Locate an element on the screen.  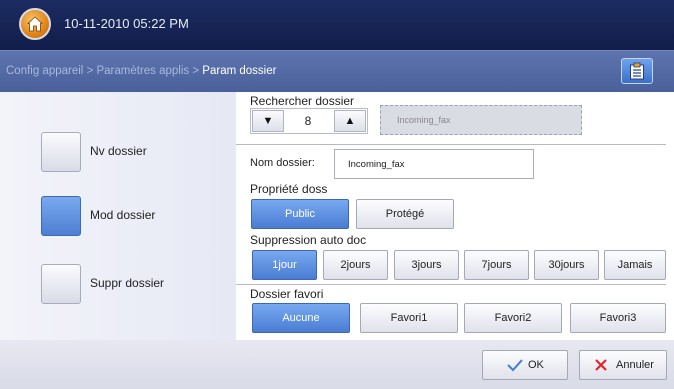
new-folder-button is located at coordinates (61, 152).